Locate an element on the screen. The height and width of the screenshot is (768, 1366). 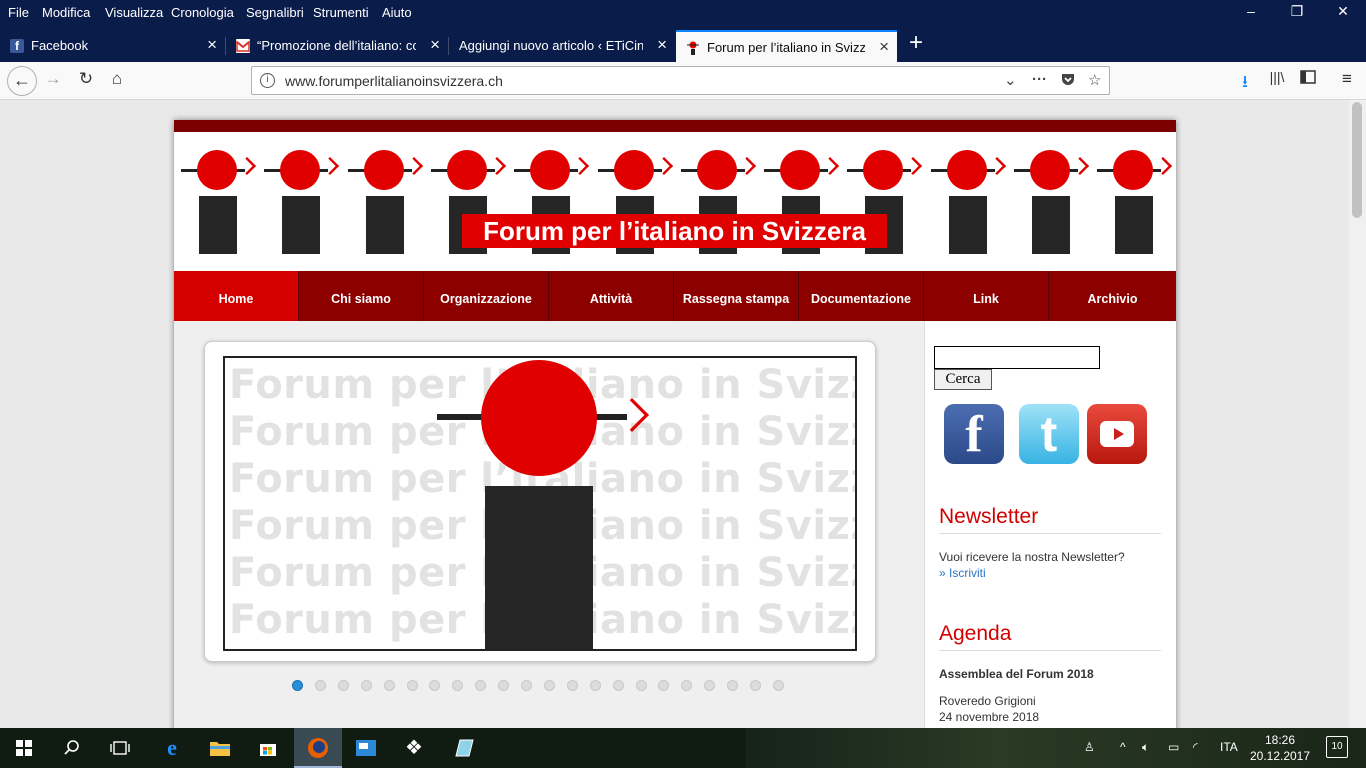
newsletter-subscribe-link: » Iscriviti is located at coordinates (962, 573).